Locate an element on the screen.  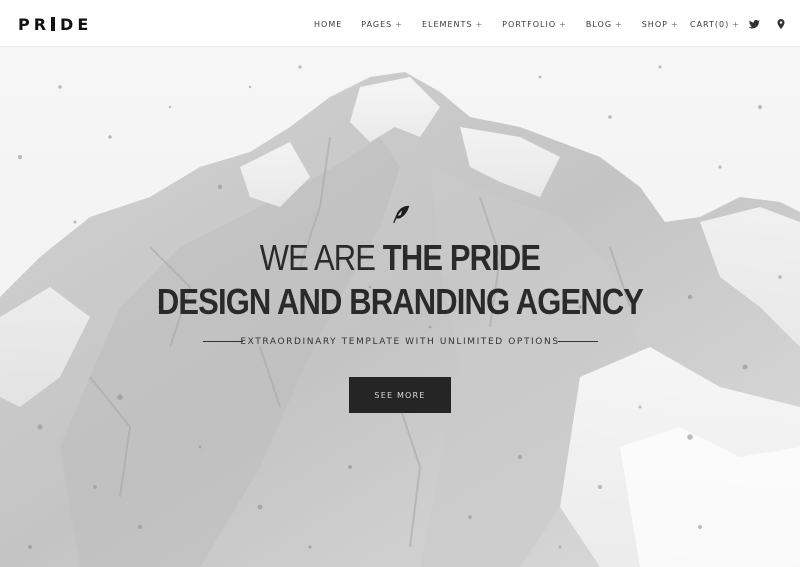
nav-label: ELEMENTS is located at coordinates (447, 24).